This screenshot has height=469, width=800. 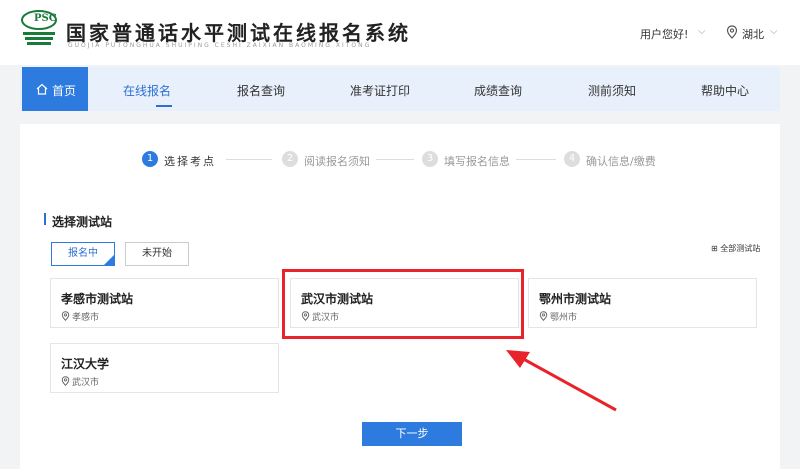 What do you see at coordinates (164, 303) in the screenshot?
I see `site-card-xiaogan: 孝感市测试站 孝感市` at bounding box center [164, 303].